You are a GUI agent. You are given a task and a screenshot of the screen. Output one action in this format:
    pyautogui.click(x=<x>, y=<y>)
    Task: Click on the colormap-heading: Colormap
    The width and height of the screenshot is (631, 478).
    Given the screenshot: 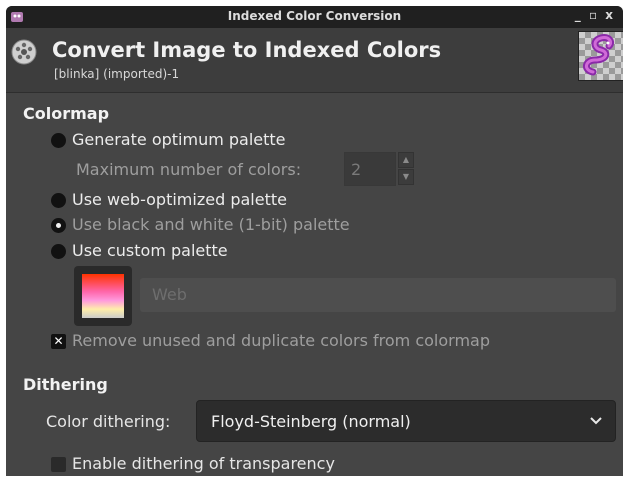 What is the action you would take?
    pyautogui.click(x=66, y=113)
    